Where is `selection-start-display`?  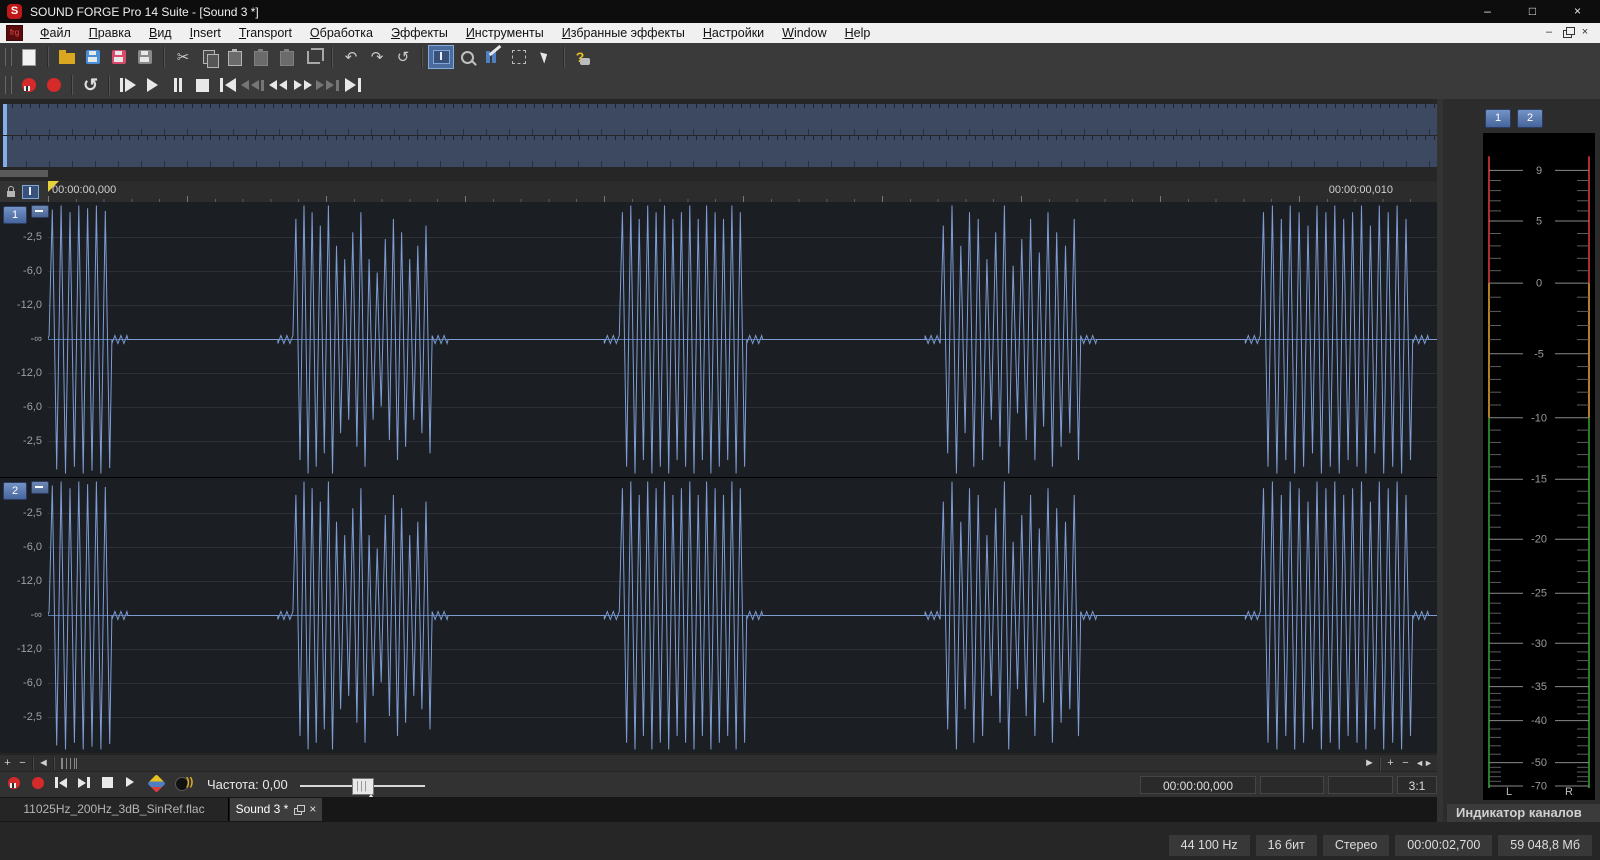 selection-start-display is located at coordinates (1292, 785).